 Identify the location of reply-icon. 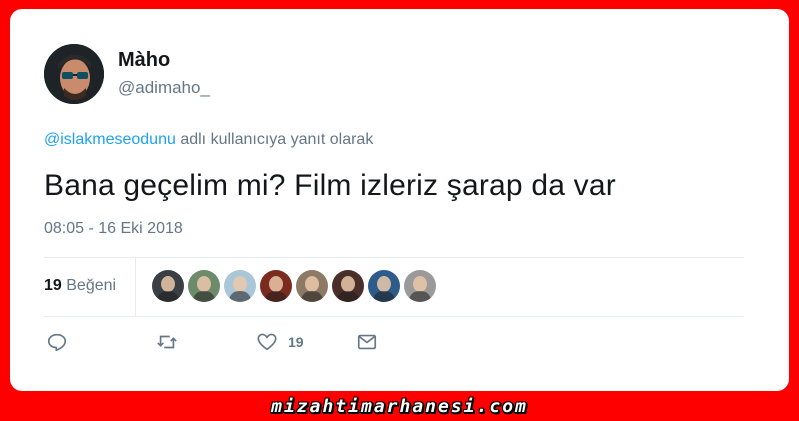
(57, 342).